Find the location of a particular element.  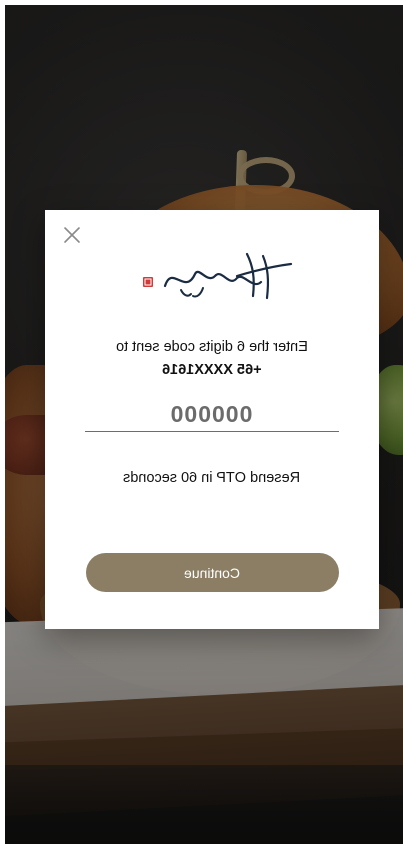

otp-code-input is located at coordinates (212, 415).